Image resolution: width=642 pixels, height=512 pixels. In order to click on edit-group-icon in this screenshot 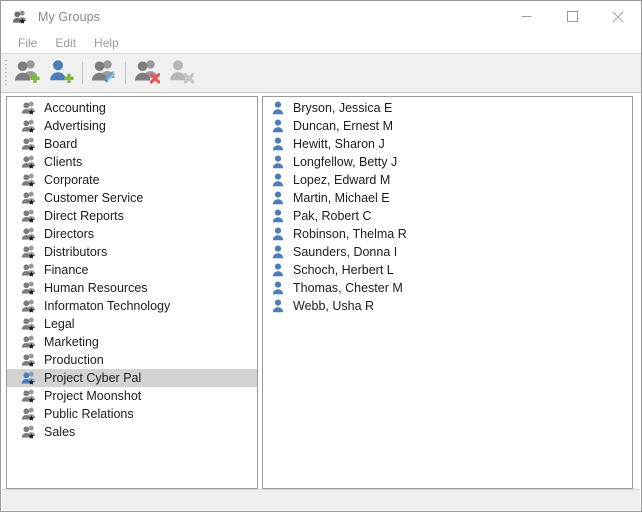, I will do `click(104, 73)`.